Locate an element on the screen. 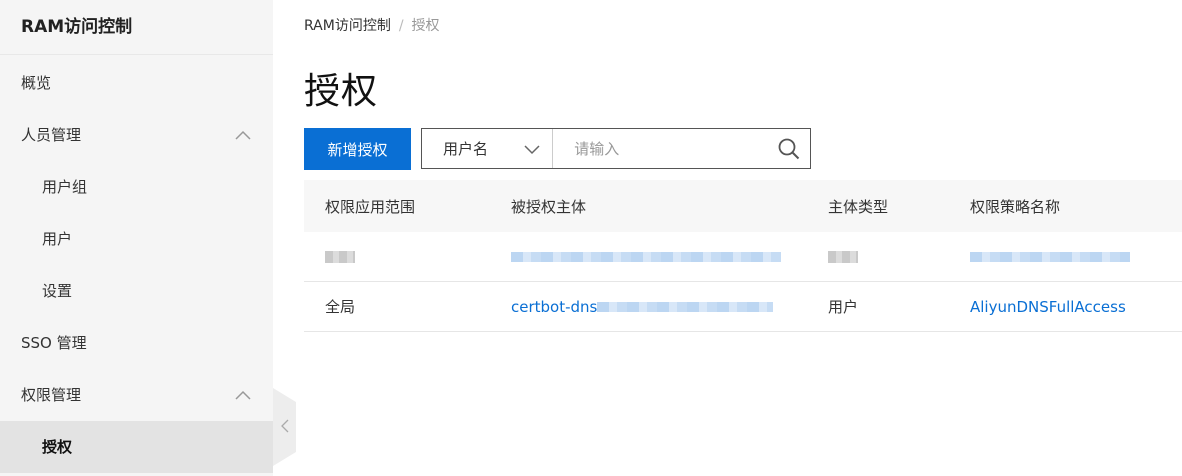 This screenshot has height=476, width=1182. sidebar-item-overview: 概览 is located at coordinates (136, 83).